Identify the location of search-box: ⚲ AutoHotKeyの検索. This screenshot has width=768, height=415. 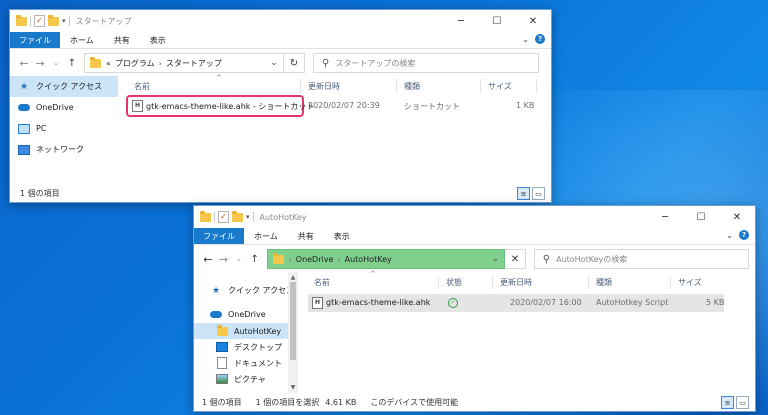
(641, 259).